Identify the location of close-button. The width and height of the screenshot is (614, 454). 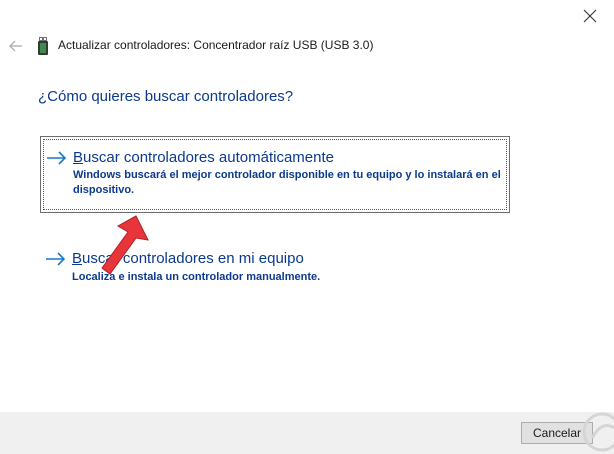
(590, 16).